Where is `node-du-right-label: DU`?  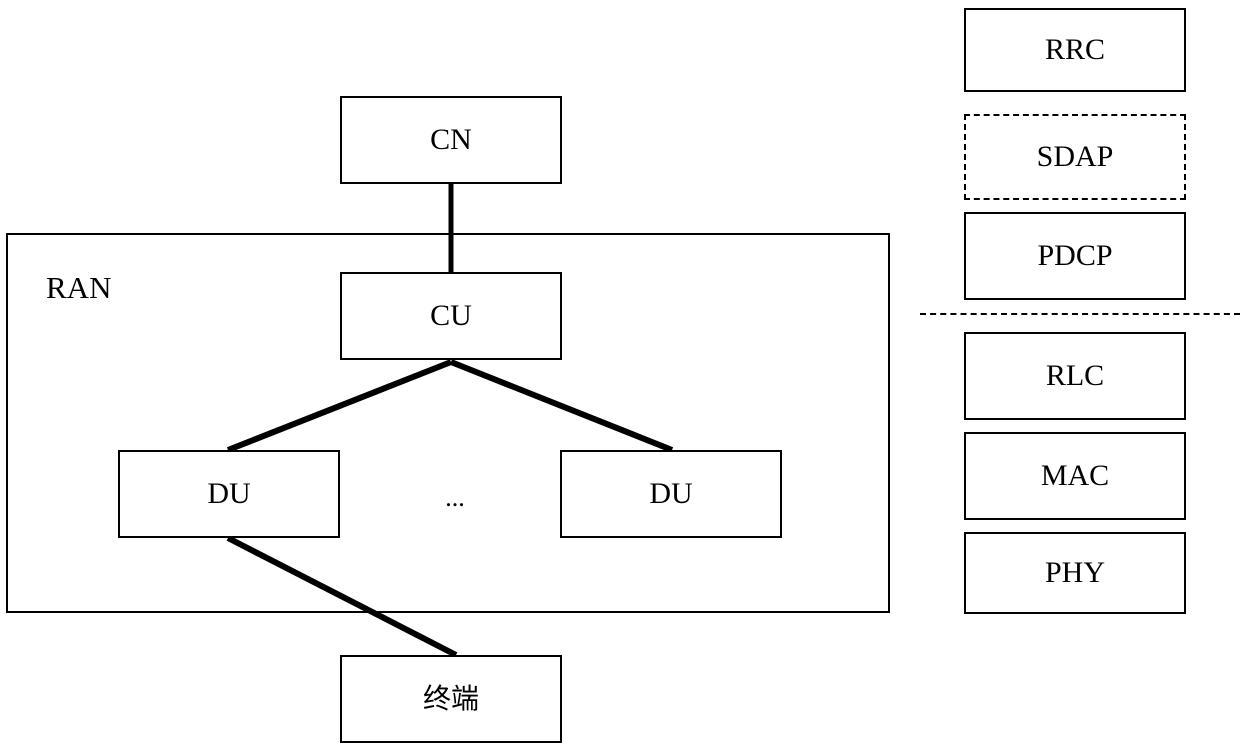 node-du-right-label: DU is located at coordinates (671, 493).